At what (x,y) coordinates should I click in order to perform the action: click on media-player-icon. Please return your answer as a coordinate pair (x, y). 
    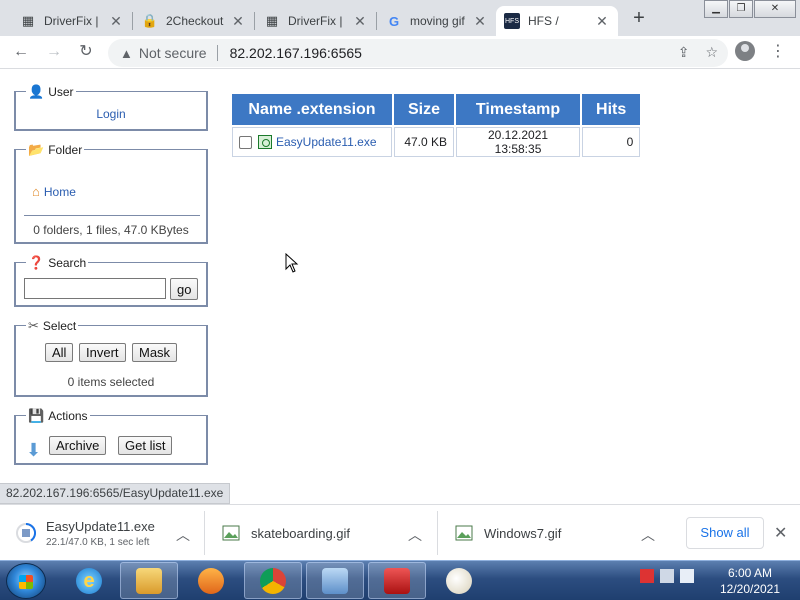
    Looking at the image, I should click on (211, 580).